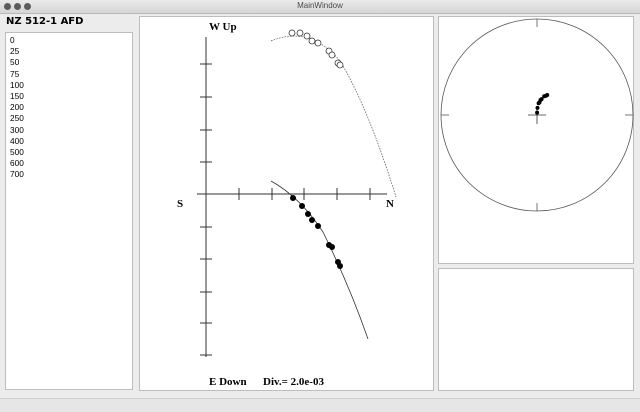 The width and height of the screenshot is (640, 412). I want to click on window-title: MainWindow, so click(320, 5).